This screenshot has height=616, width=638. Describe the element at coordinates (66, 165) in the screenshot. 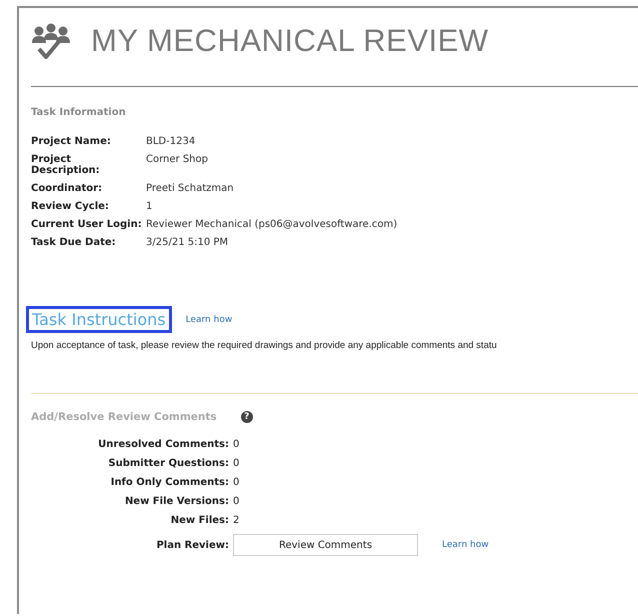

I see `field-label: Project Description:` at that location.